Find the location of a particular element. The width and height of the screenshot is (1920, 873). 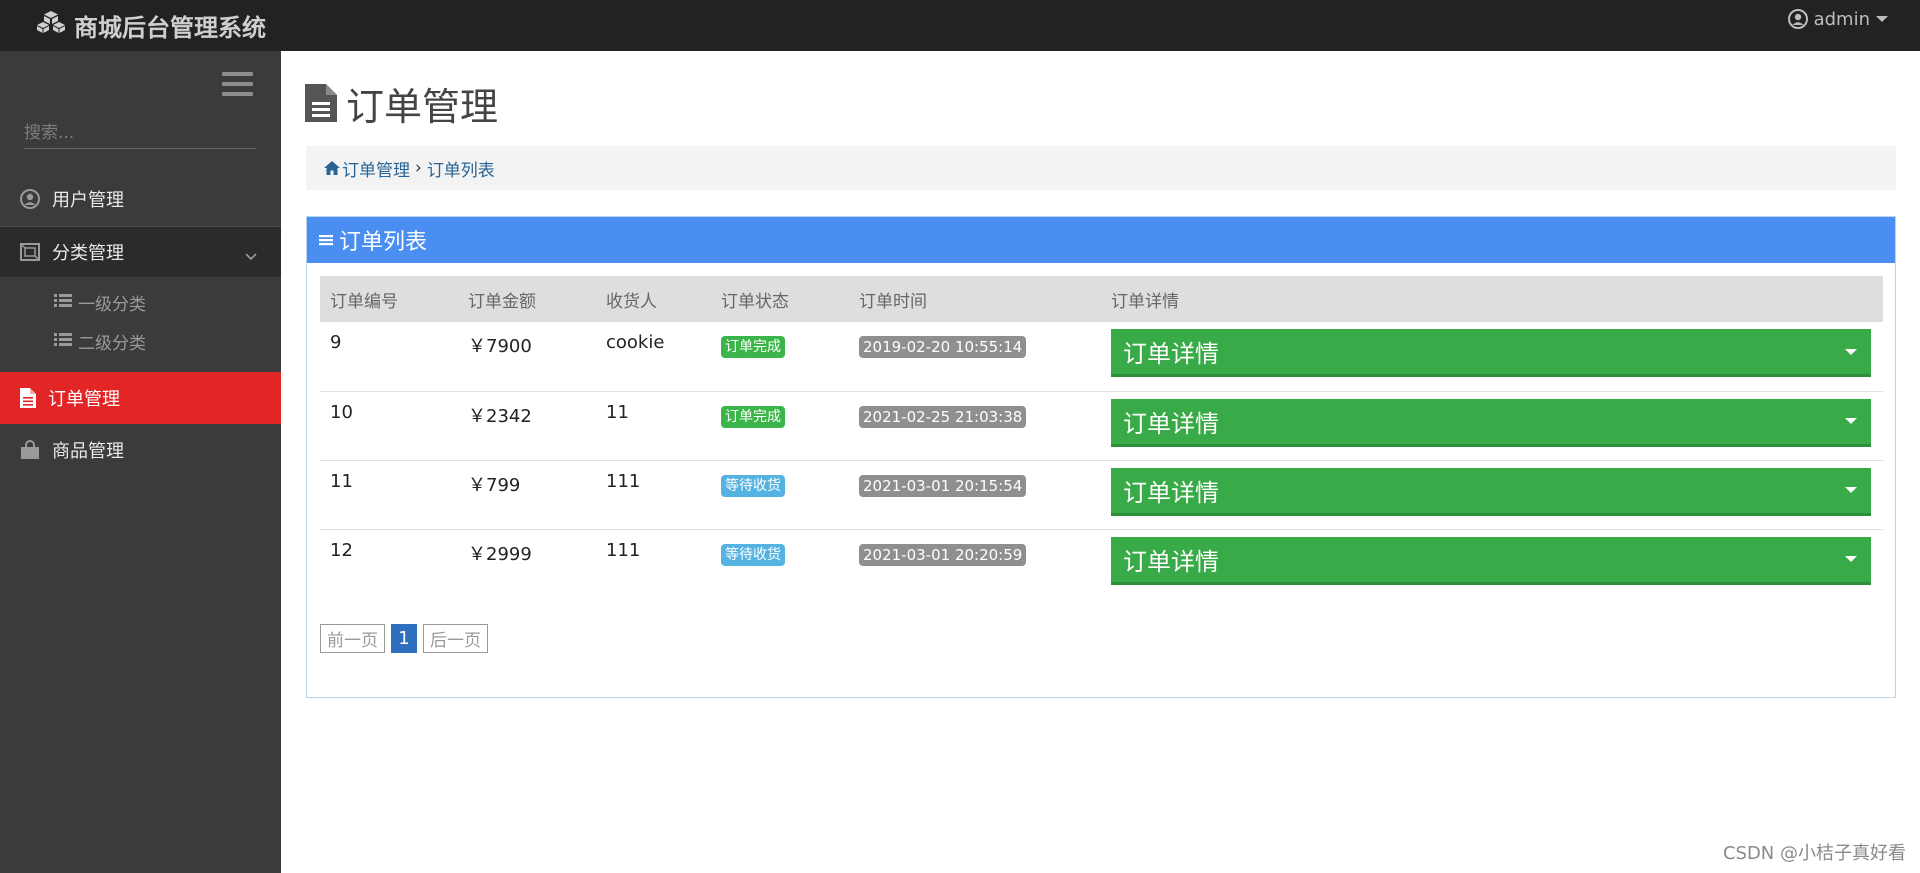

sidebar-subitem-level1: 一级分类 is located at coordinates (100, 302).